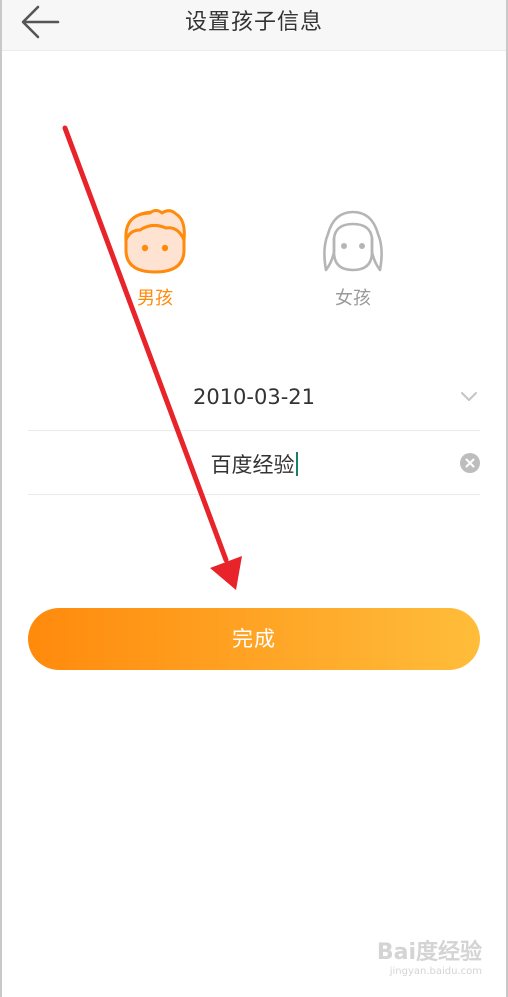 The image size is (508, 997). What do you see at coordinates (469, 396) in the screenshot?
I see `chevron-down-icon` at bounding box center [469, 396].